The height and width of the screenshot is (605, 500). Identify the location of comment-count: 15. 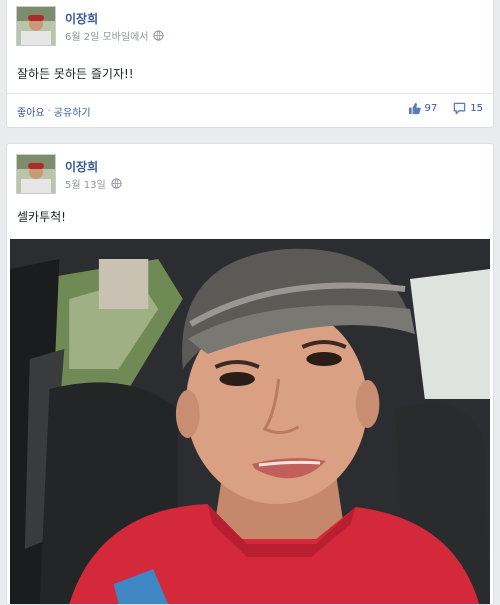
(476, 108).